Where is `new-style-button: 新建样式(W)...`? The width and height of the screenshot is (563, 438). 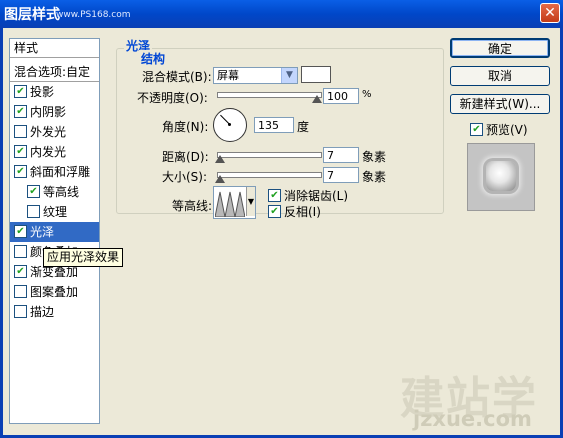 new-style-button: 新建样式(W)... is located at coordinates (500, 104).